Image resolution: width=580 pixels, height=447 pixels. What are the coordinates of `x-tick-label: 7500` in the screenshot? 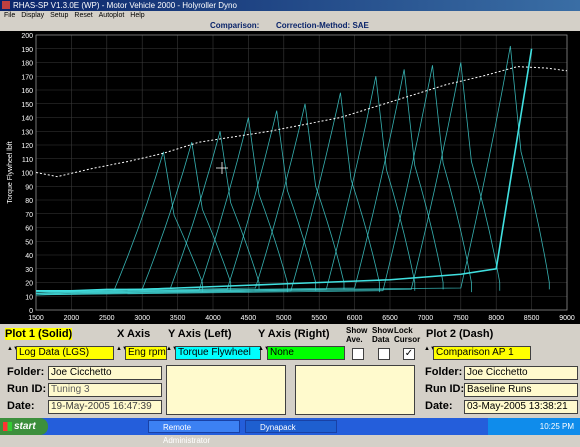 It's located at (461, 318).